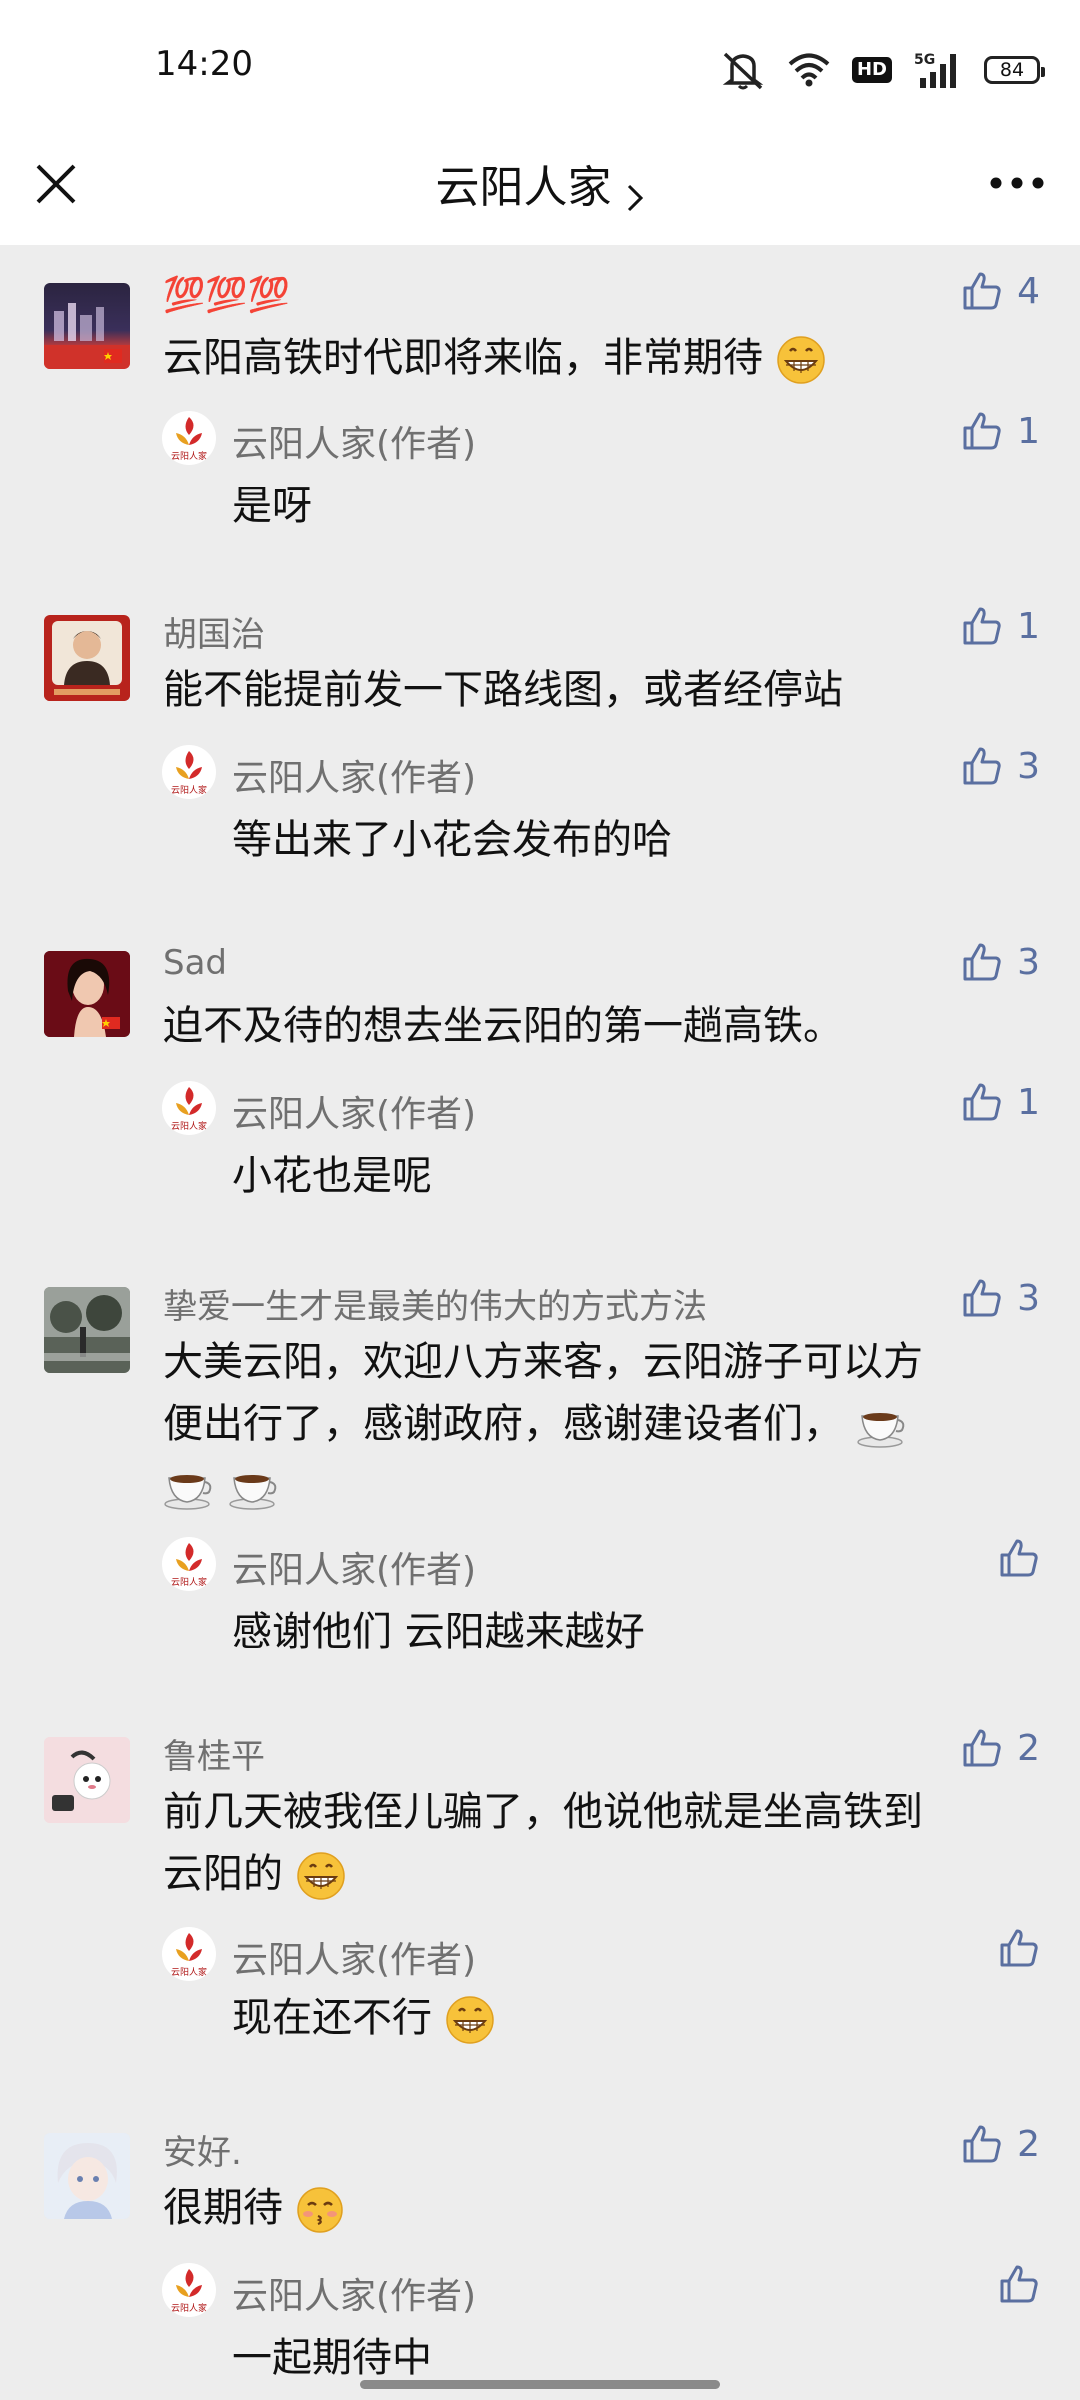  What do you see at coordinates (332, 2018) in the screenshot?
I see `reply-text-content: 现在还不行` at bounding box center [332, 2018].